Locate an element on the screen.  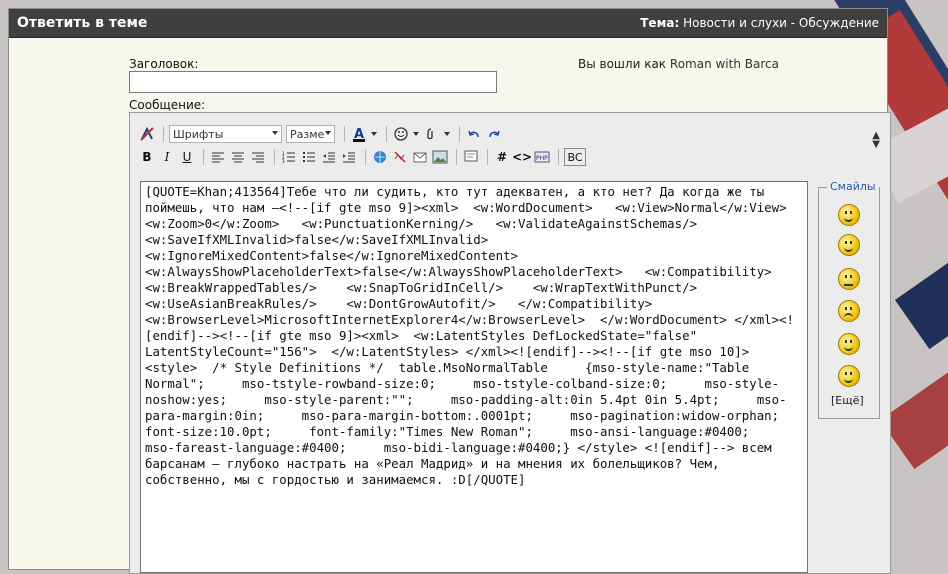
more-smilies-link: [Ещё] is located at coordinates (847, 400).